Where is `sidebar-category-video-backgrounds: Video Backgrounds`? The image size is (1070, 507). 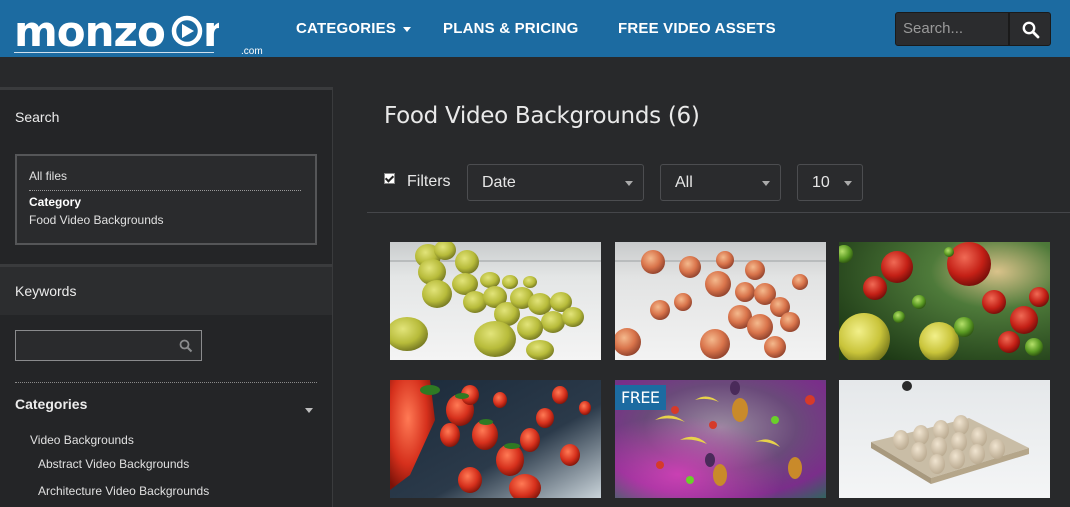
sidebar-category-video-backgrounds: Video Backgrounds is located at coordinates (82, 440).